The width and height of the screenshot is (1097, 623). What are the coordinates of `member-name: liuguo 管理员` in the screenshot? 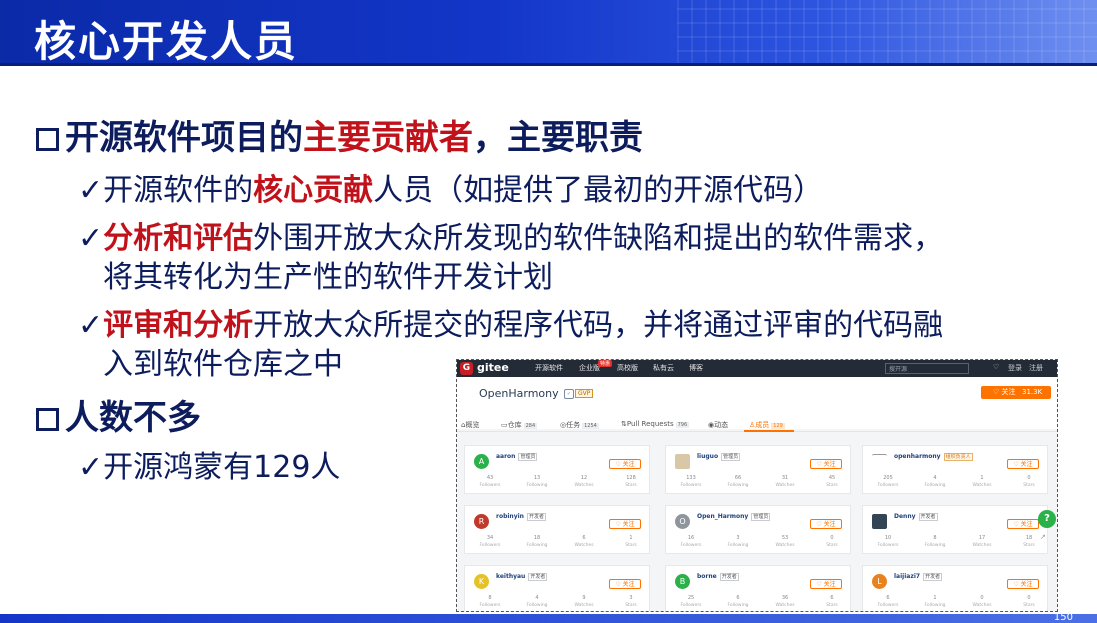 It's located at (719, 457).